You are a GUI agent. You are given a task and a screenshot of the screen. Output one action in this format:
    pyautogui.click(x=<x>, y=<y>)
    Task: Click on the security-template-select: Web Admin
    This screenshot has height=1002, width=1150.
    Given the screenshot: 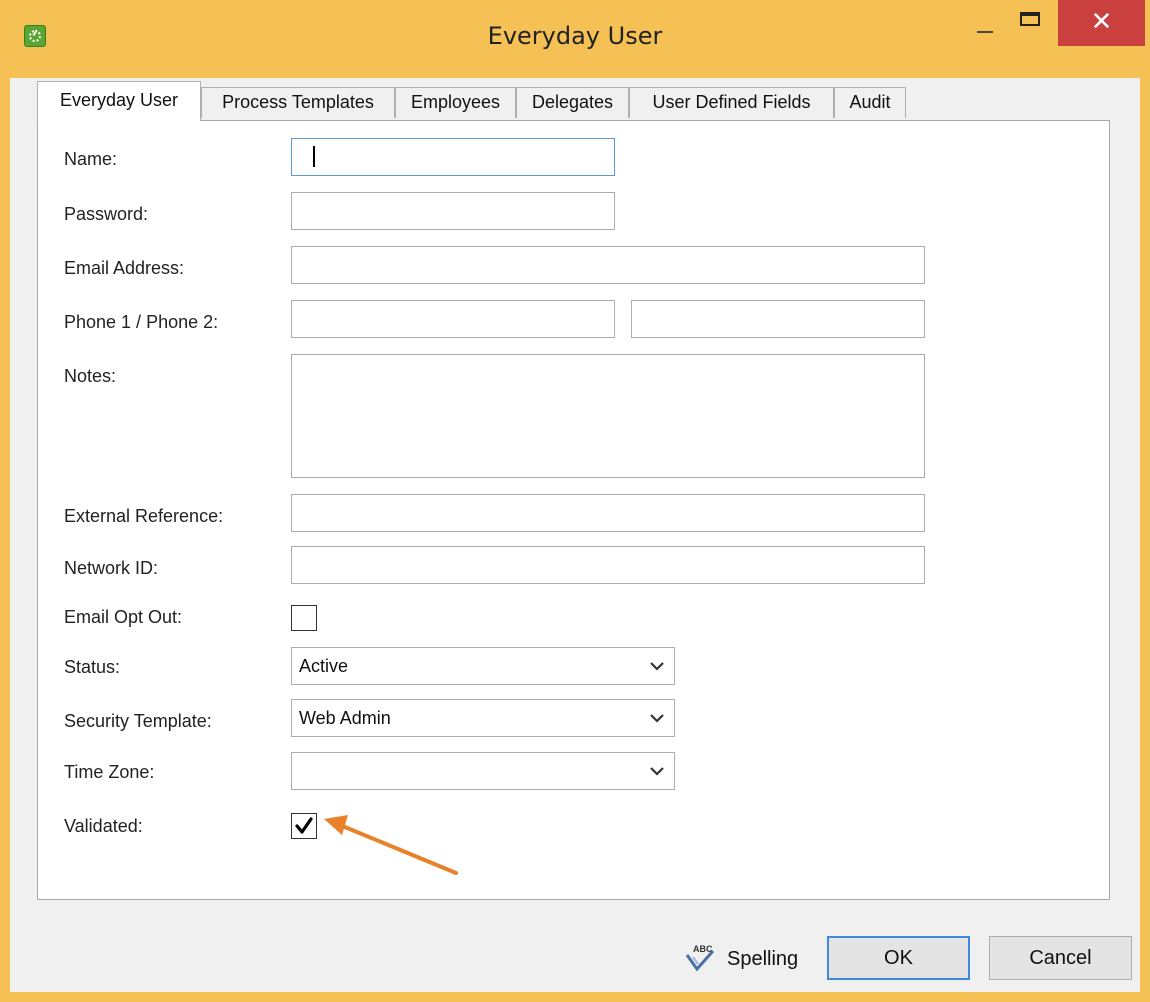 What is the action you would take?
    pyautogui.click(x=483, y=718)
    